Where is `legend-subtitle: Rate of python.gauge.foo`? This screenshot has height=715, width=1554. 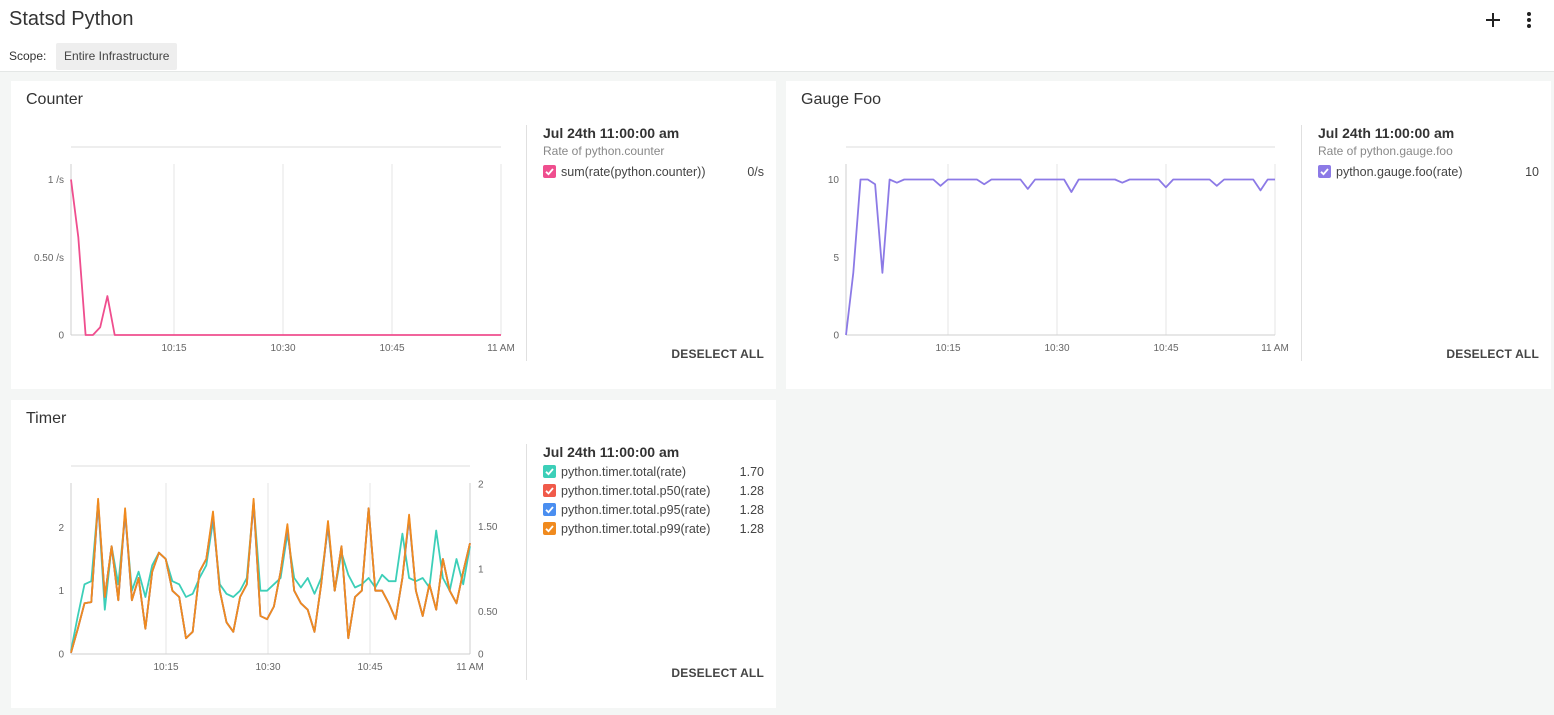
legend-subtitle: Rate of python.gauge.foo is located at coordinates (1385, 151).